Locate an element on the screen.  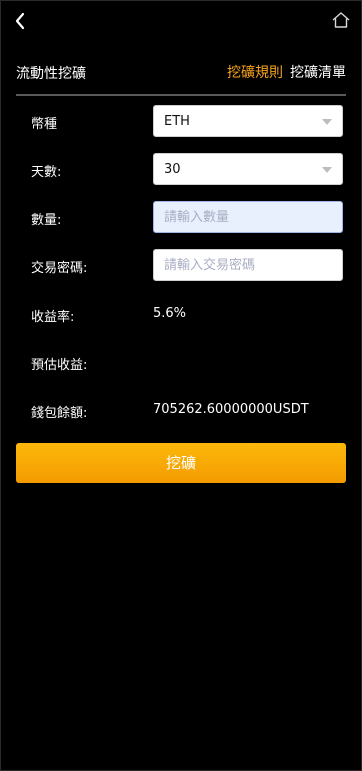
trade-password-field-box is located at coordinates (248, 265).